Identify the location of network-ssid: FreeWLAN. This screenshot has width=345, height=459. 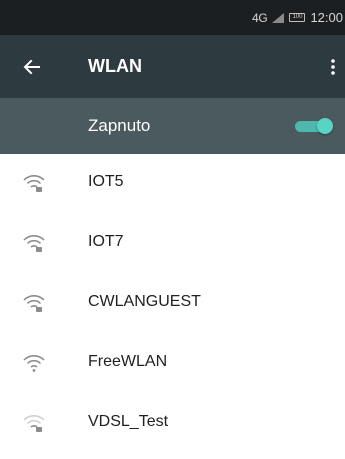
(128, 361).